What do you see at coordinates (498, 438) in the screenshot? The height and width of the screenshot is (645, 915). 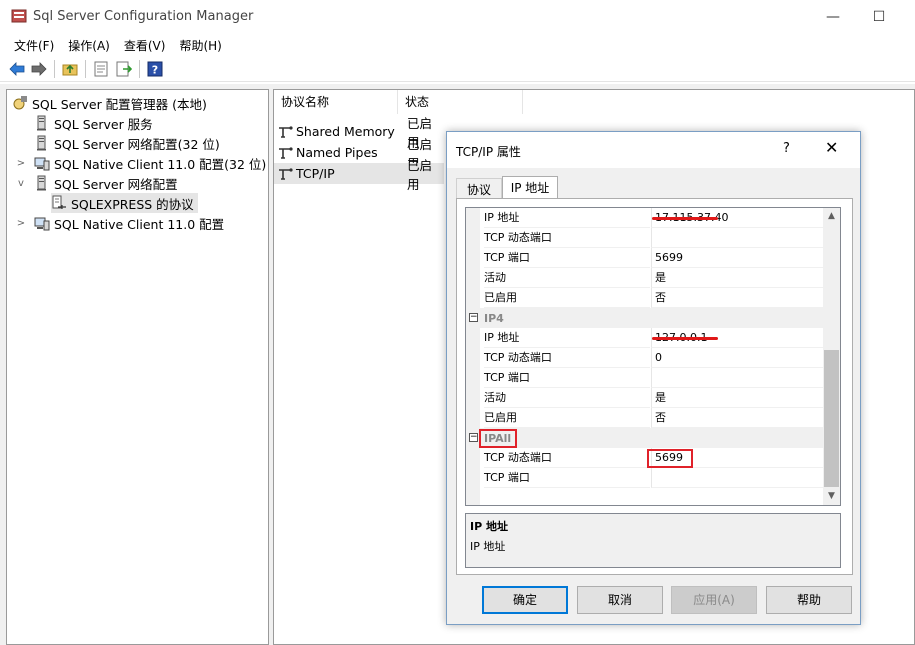 I see `annotation-box-ipall` at bounding box center [498, 438].